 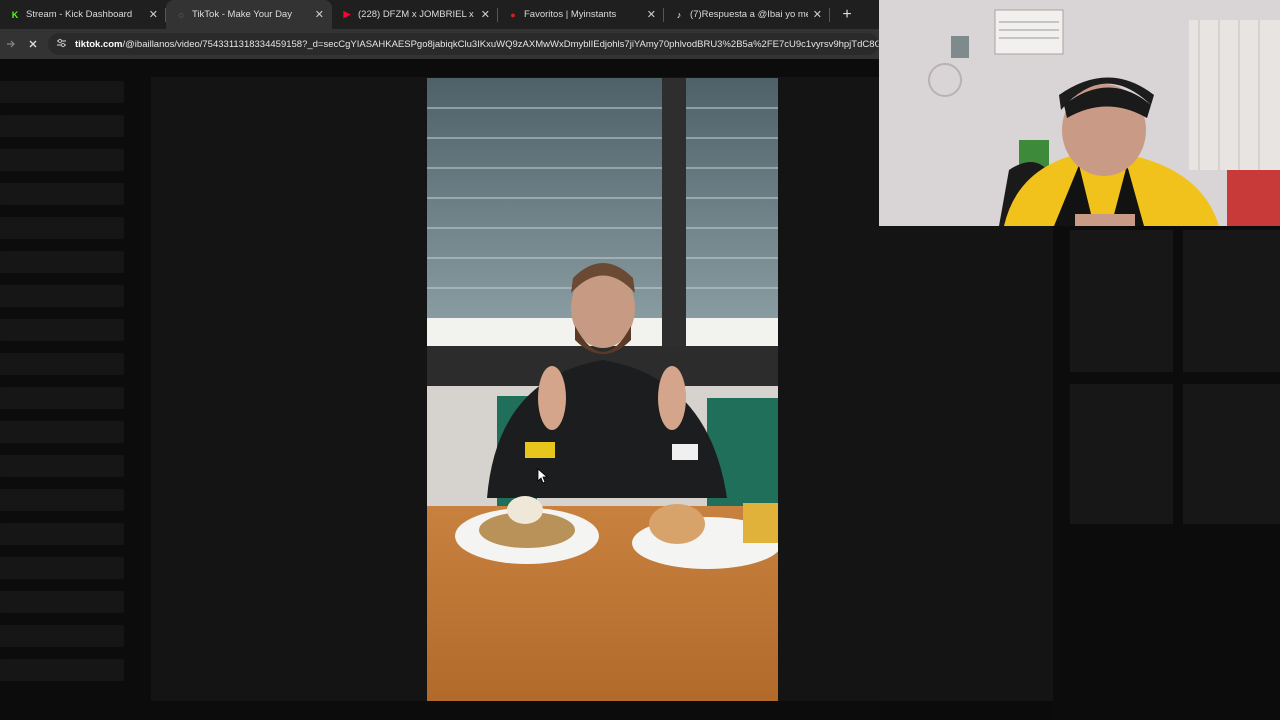 I want to click on browser-tab: ♪ (7)Respuesta a @Ibai yo me sa ✕, so click(x=747, y=14).